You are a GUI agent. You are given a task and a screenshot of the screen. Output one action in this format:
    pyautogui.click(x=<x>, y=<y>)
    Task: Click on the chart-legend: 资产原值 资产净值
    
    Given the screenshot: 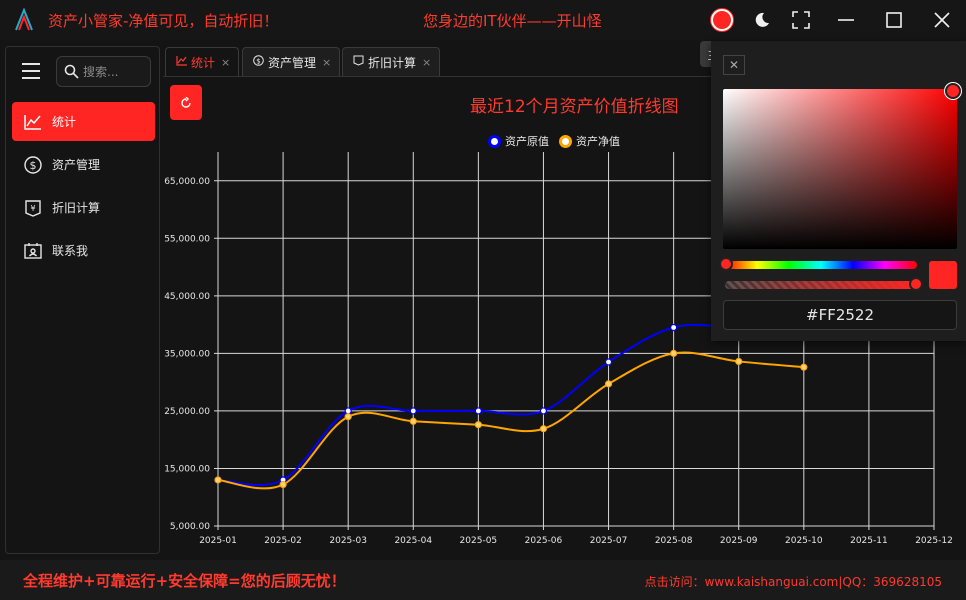 What is the action you would take?
    pyautogui.click(x=559, y=141)
    